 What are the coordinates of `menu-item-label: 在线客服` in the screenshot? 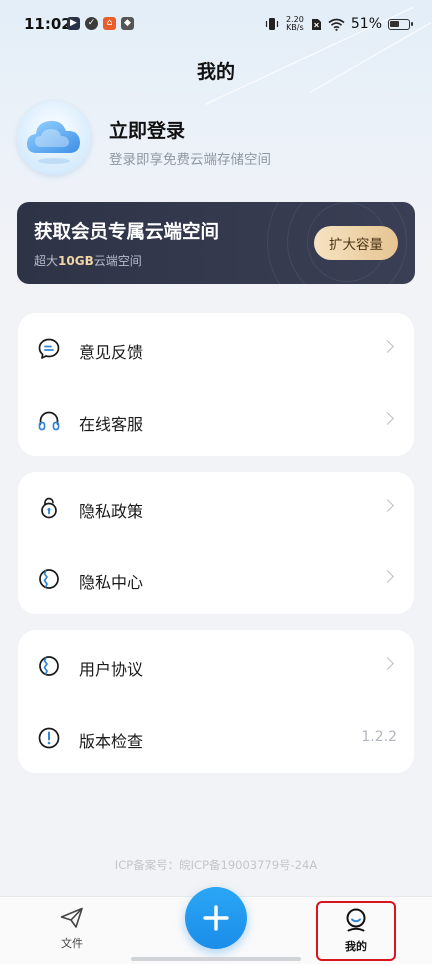 It's located at (111, 424).